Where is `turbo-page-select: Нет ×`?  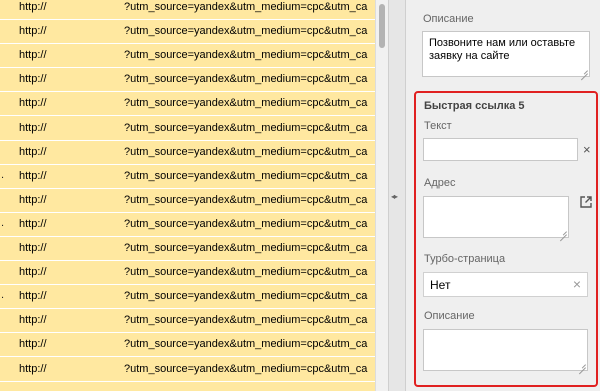 turbo-page-select: Нет × is located at coordinates (505, 284).